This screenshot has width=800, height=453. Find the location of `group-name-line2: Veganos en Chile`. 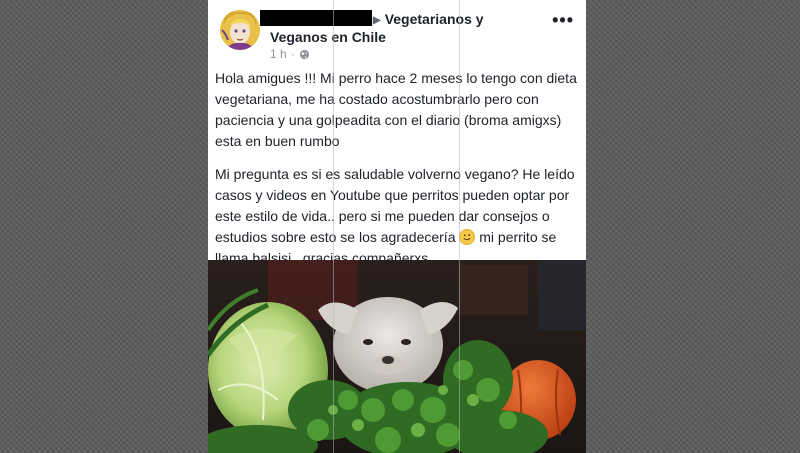

group-name-line2: Veganos en Chile is located at coordinates (328, 37).